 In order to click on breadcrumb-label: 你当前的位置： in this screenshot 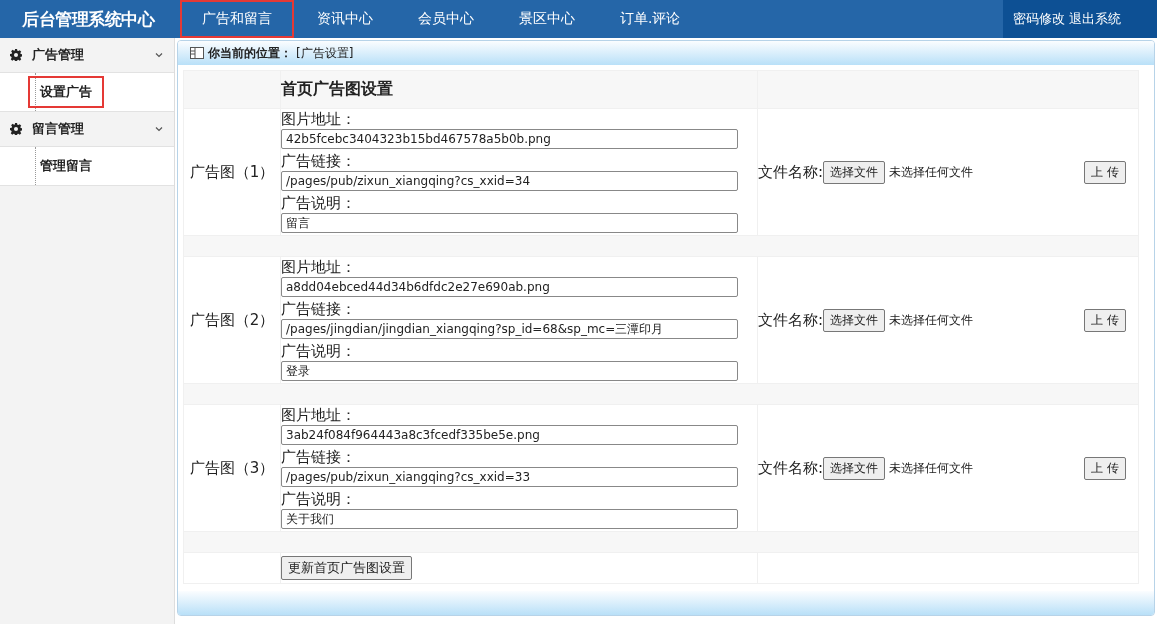, I will do `click(250, 53)`.